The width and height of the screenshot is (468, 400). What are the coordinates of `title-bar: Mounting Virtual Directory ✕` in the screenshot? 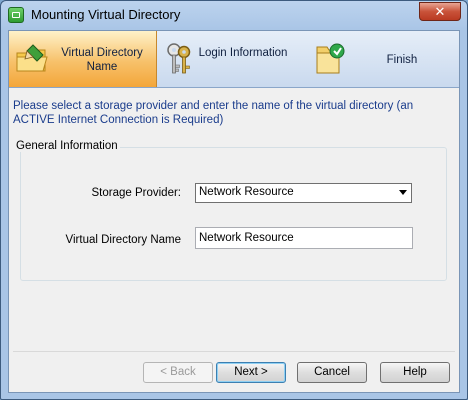 It's located at (234, 15).